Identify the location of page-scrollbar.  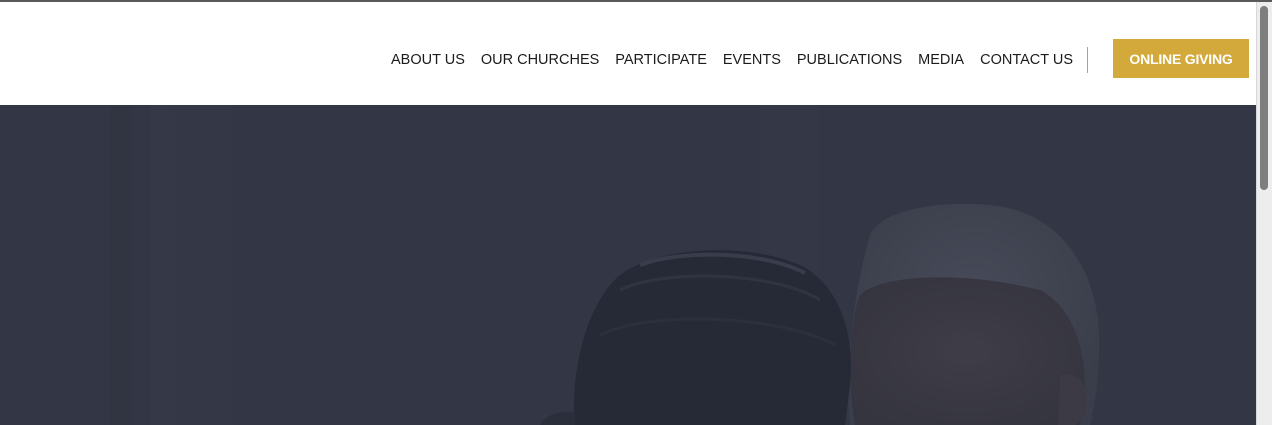
(1264, 213).